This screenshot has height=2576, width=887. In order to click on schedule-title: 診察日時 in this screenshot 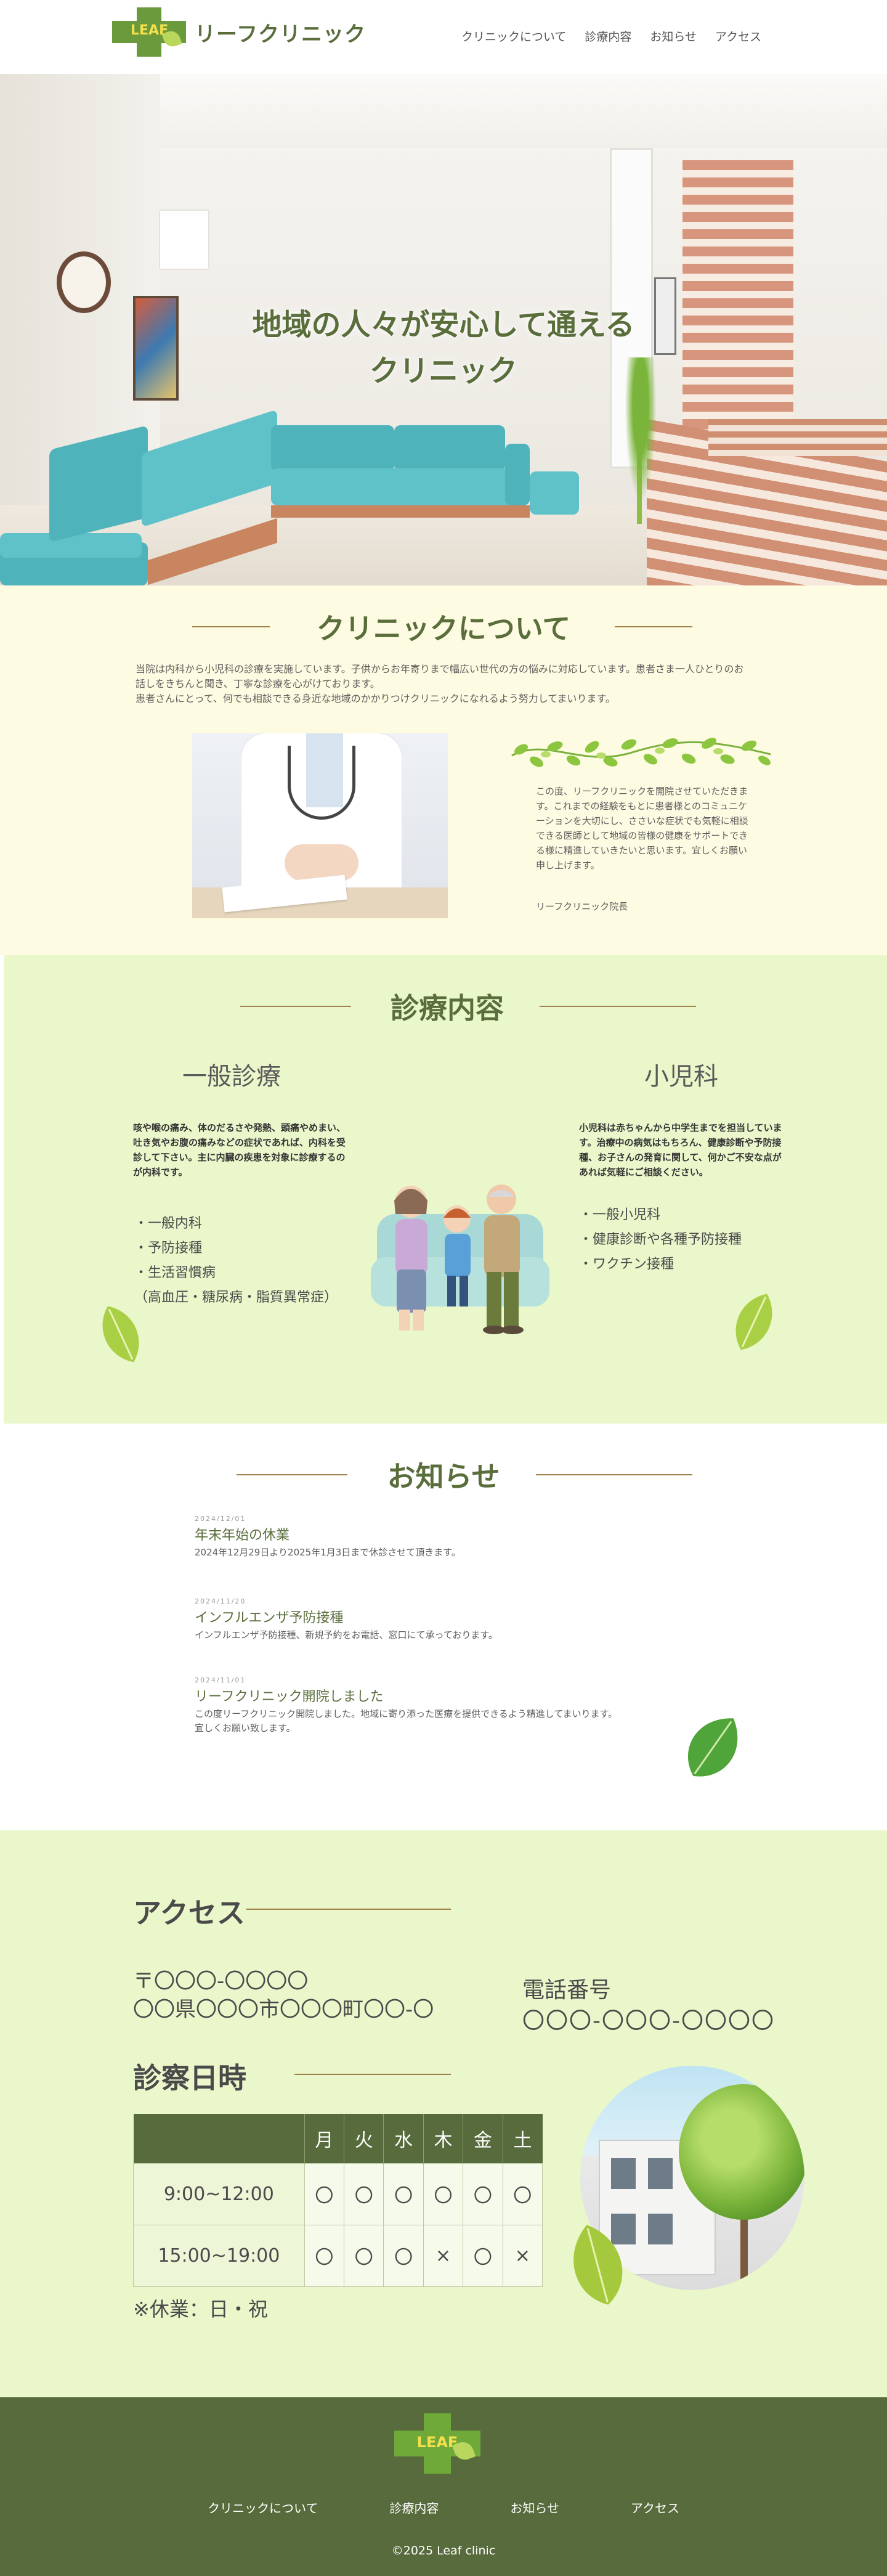, I will do `click(189, 2078)`.